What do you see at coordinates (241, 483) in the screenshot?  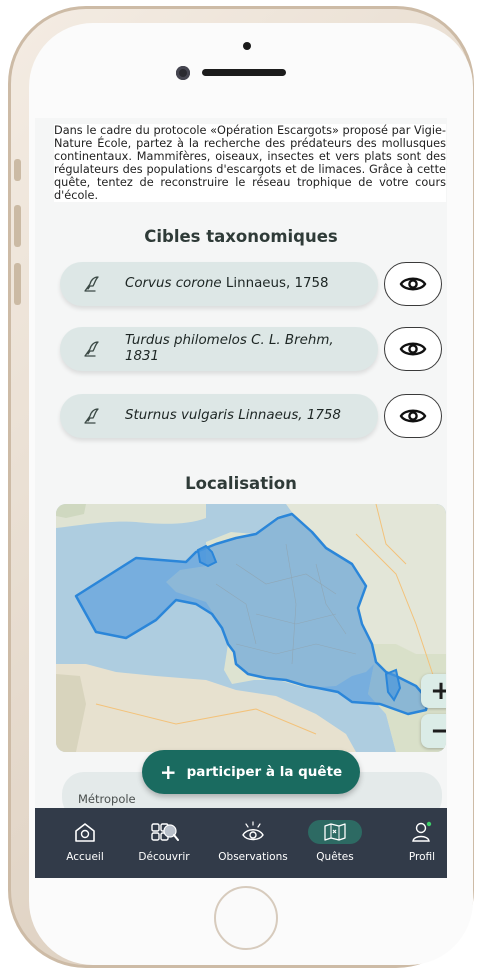 I see `location-title: Localisation` at bounding box center [241, 483].